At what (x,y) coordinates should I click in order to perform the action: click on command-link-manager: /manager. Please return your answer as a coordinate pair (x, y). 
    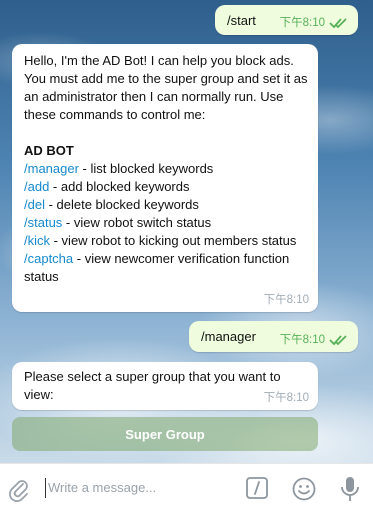
    Looking at the image, I should click on (51, 168).